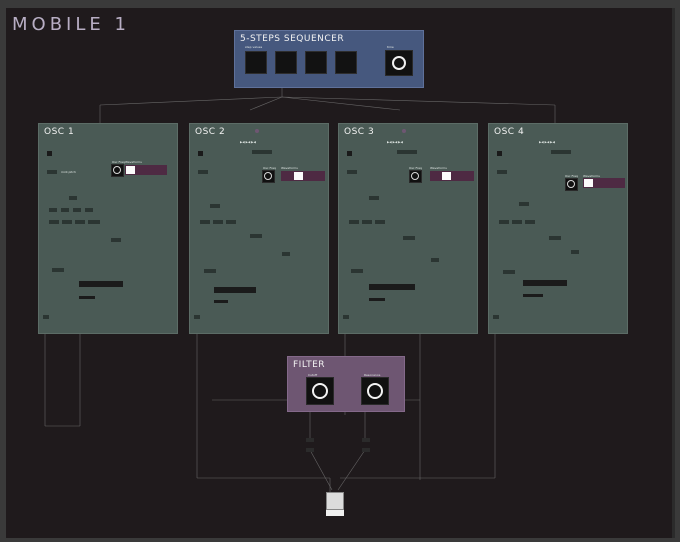 This screenshot has width=680, height=542. I want to click on filter-panel: FILTER Cutoff Resonance, so click(346, 384).